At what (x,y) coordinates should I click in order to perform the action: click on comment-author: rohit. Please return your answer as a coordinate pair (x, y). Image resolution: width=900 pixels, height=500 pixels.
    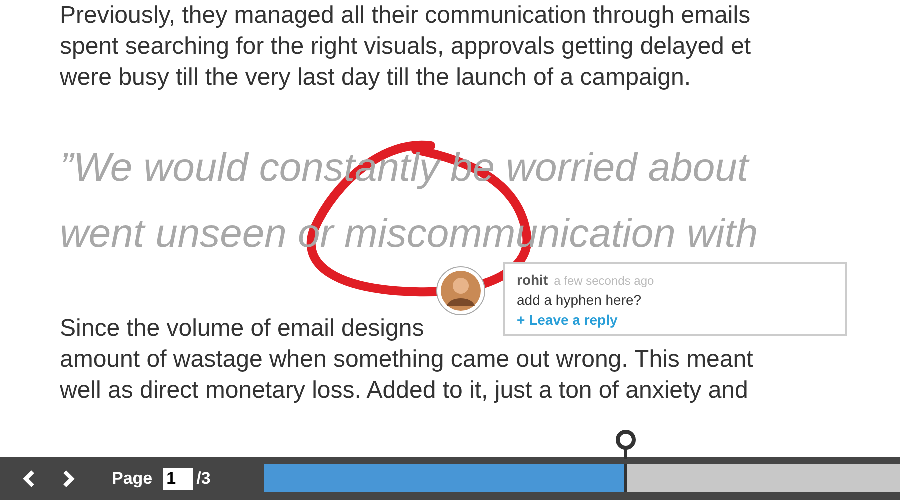
    Looking at the image, I should click on (532, 280).